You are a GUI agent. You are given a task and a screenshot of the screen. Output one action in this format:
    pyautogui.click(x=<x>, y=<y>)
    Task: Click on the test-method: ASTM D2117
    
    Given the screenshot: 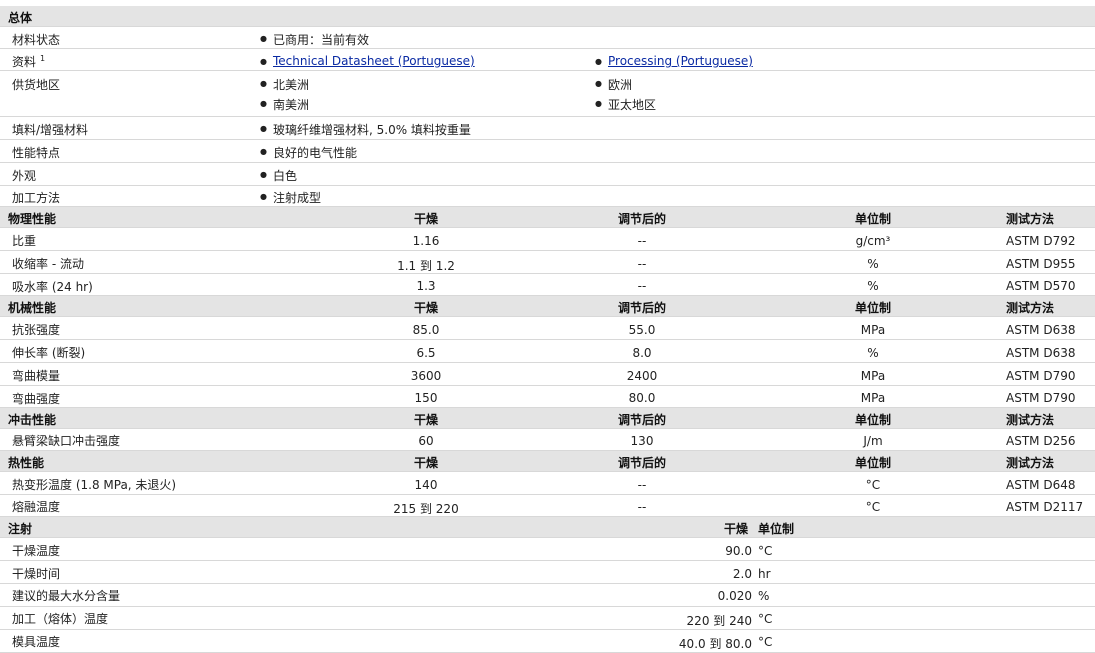 What is the action you would take?
    pyautogui.click(x=1045, y=507)
    